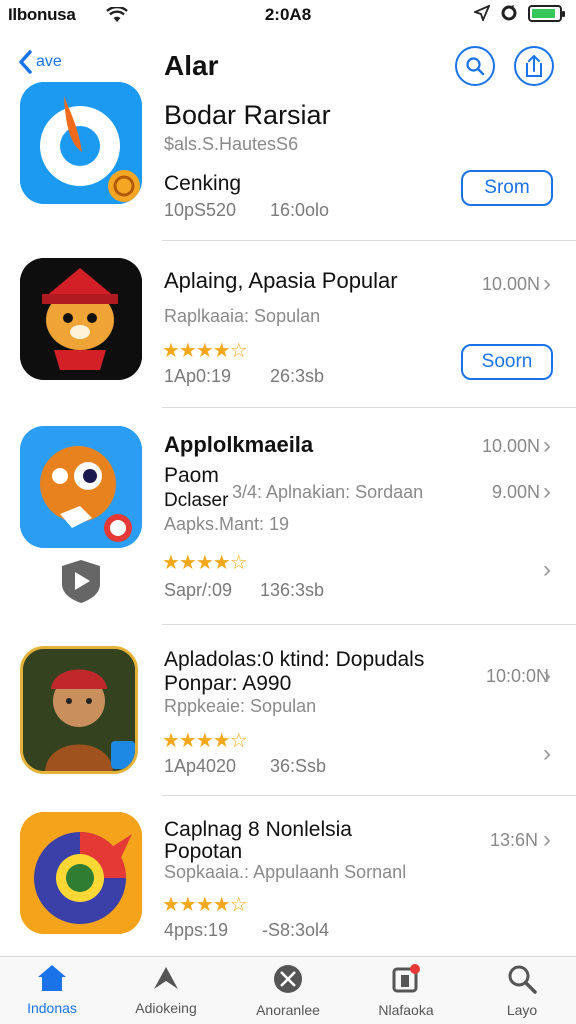  Describe the element at coordinates (166, 978) in the screenshot. I see `rocket-icon` at that location.